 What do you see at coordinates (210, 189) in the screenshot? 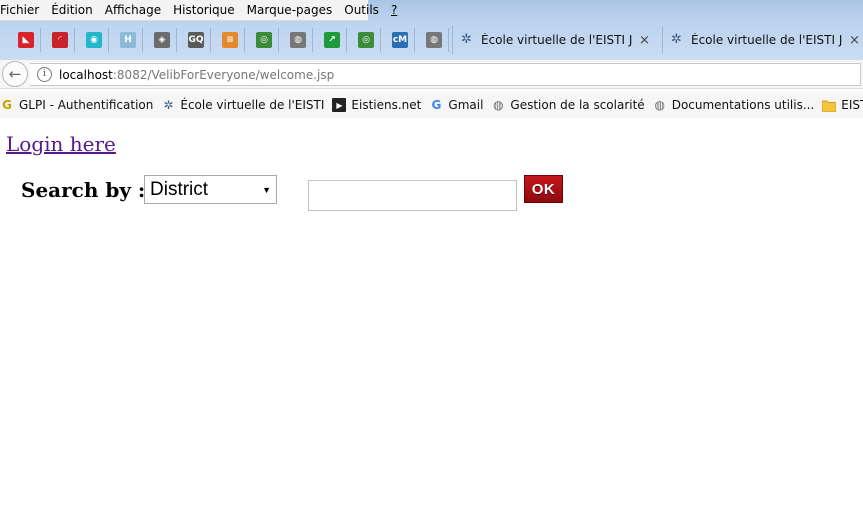
I see `search-criteria-select: District ▼` at bounding box center [210, 189].